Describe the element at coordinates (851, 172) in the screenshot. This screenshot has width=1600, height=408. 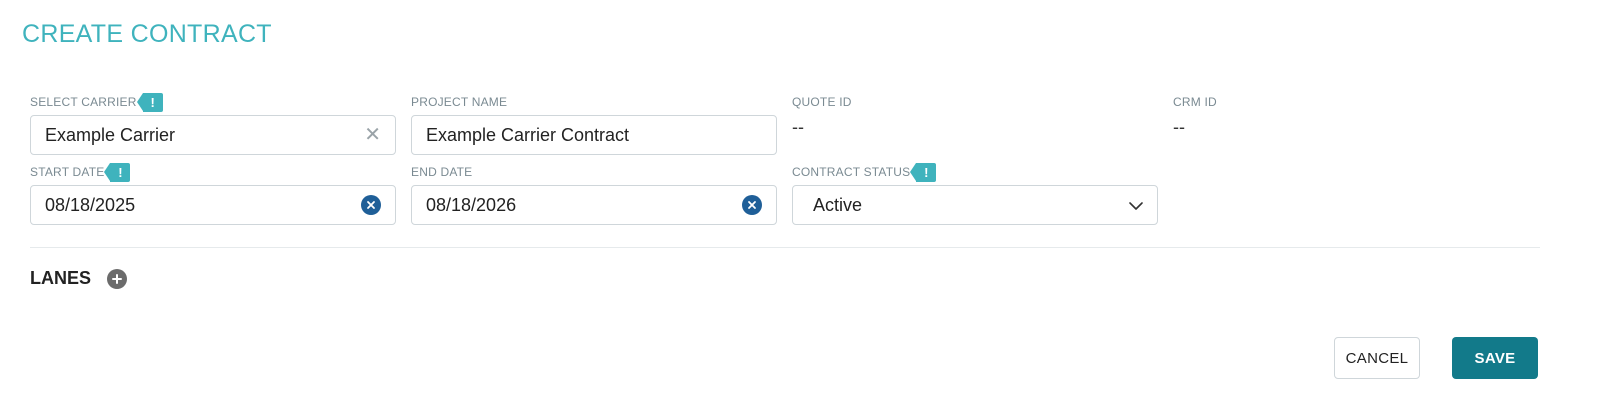
I see `contract-status-label: CONTRACT STATUS` at that location.